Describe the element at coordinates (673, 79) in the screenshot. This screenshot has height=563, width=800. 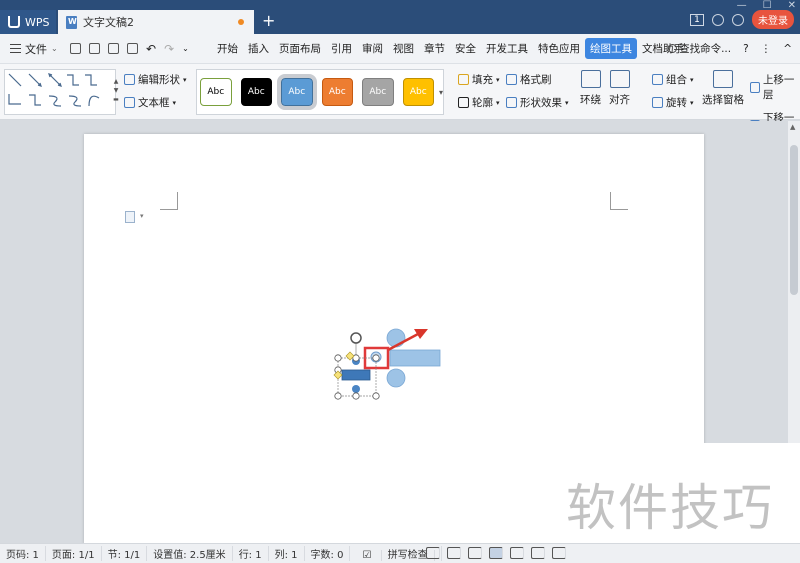
I see `group-button: 组合 ▾` at that location.